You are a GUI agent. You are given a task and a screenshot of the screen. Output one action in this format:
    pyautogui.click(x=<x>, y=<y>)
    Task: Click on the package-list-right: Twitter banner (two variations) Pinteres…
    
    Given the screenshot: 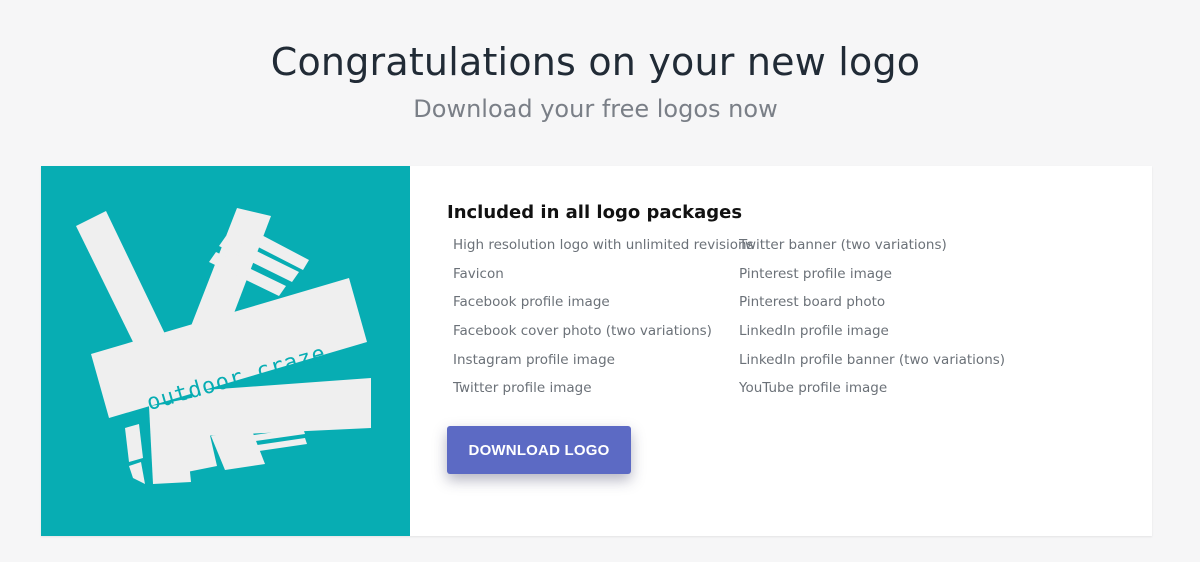 What is the action you would take?
    pyautogui.click(x=872, y=323)
    